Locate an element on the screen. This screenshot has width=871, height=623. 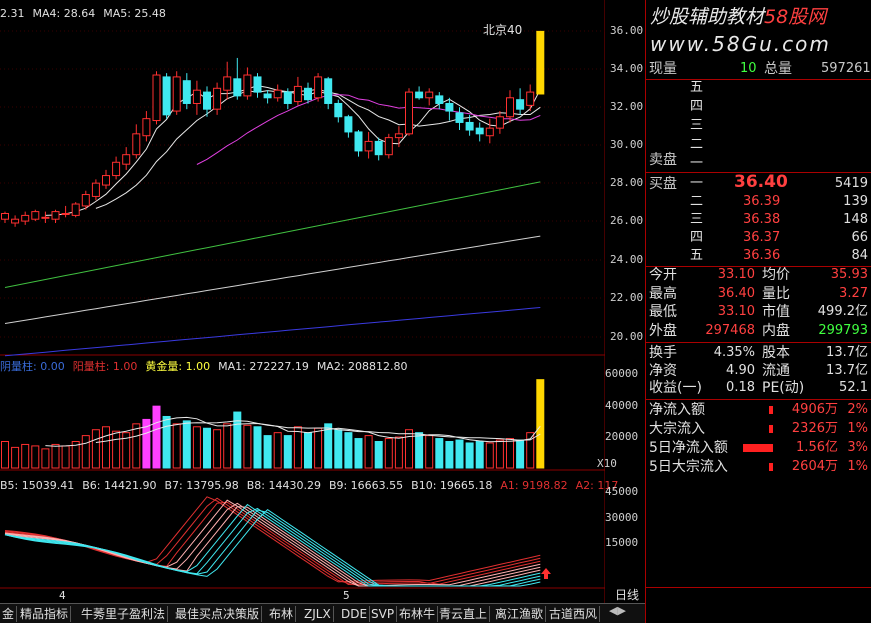
xianliang-label: 现量 is located at coordinates (663, 69).